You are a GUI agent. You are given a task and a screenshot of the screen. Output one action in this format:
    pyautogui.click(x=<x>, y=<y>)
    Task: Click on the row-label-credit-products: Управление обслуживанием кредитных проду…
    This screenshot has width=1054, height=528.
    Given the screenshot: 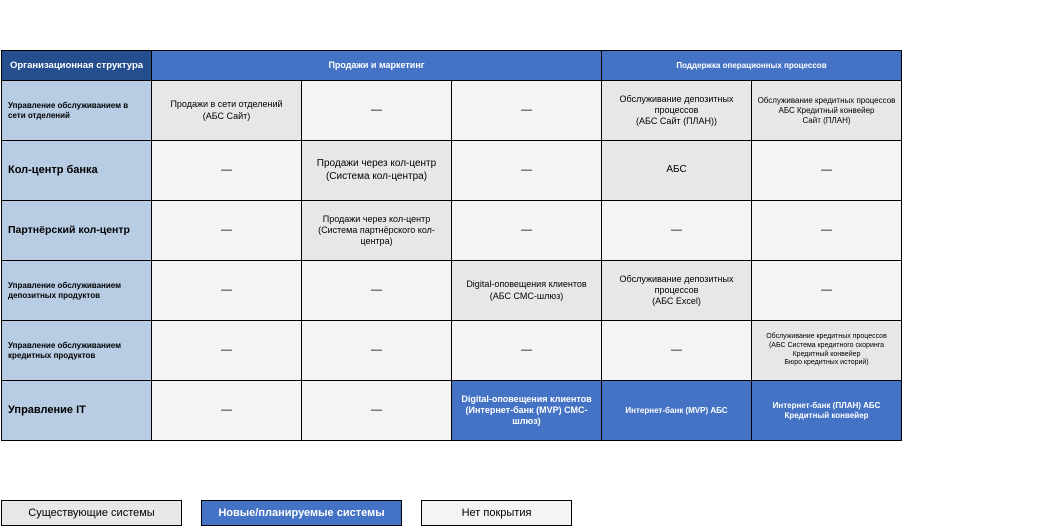 What is the action you would take?
    pyautogui.click(x=76, y=350)
    